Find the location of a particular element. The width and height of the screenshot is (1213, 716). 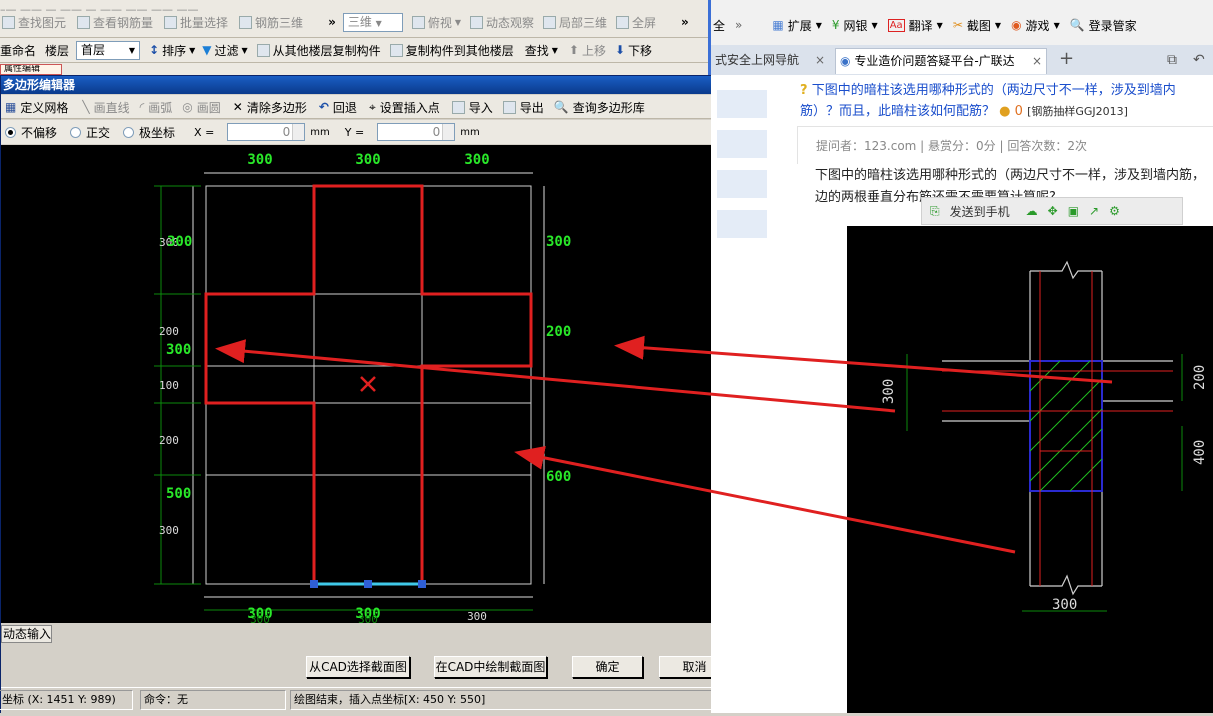

undo-button: 回退 is located at coordinates (345, 107).